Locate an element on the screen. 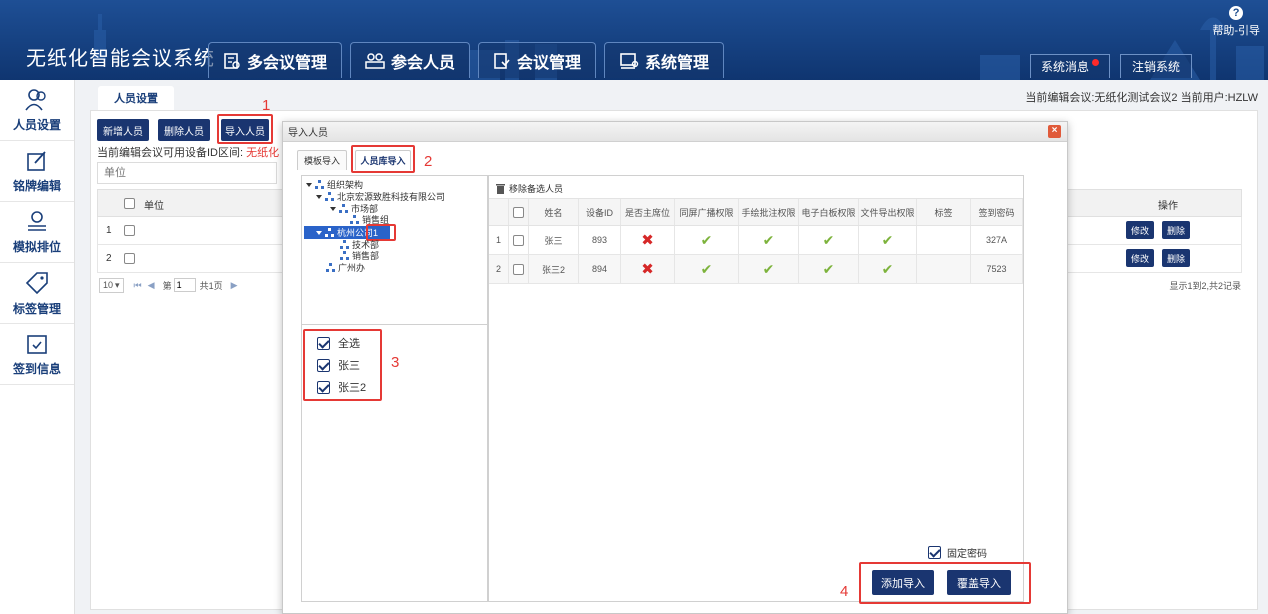  device-range-value: 无纸化 is located at coordinates (263, 153).